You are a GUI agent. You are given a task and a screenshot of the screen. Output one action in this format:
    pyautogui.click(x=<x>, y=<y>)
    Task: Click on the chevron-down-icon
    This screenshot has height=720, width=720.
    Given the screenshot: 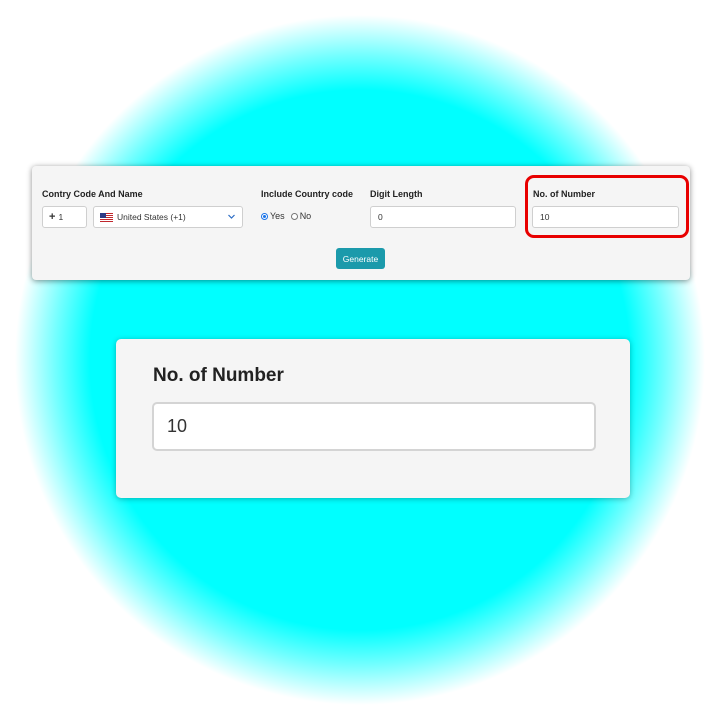 What is the action you would take?
    pyautogui.click(x=231, y=216)
    